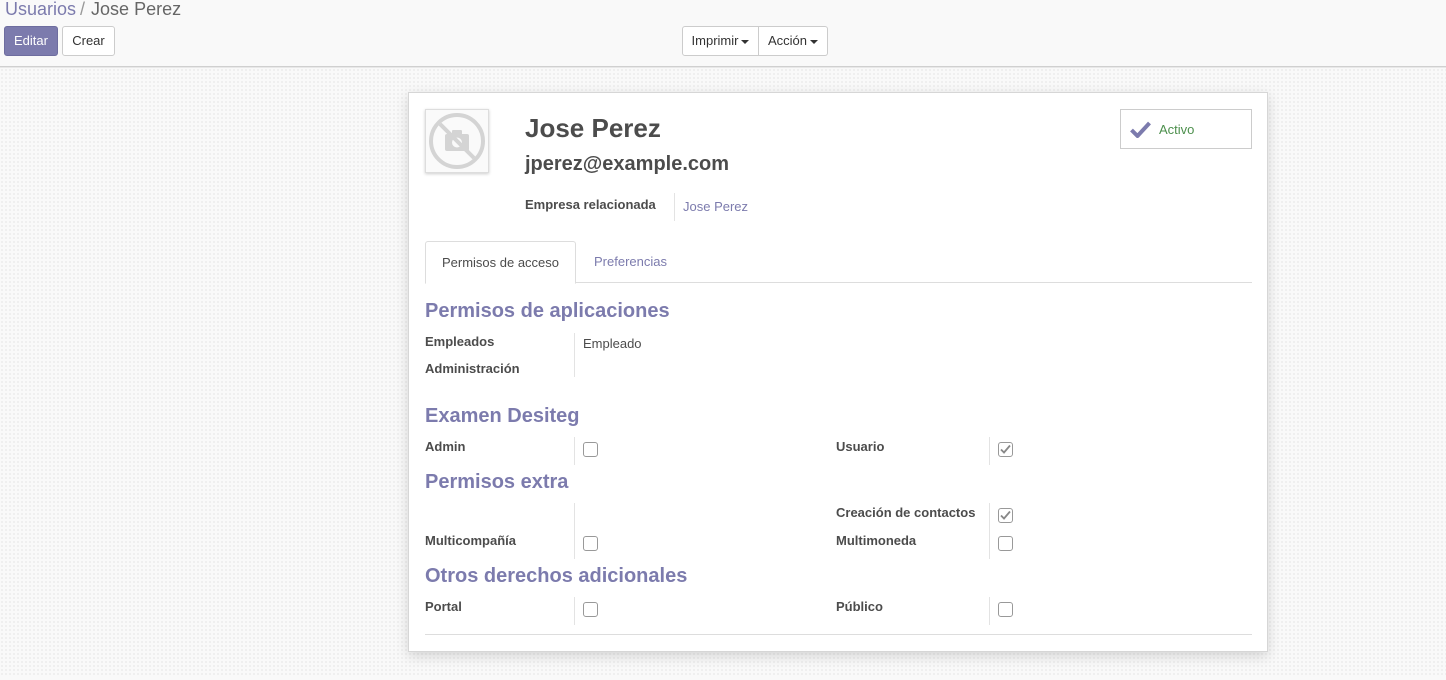 Image resolution: width=1446 pixels, height=680 pixels. What do you see at coordinates (500, 262) in the screenshot?
I see `tab-access-permissions: Permisos de acceso` at bounding box center [500, 262].